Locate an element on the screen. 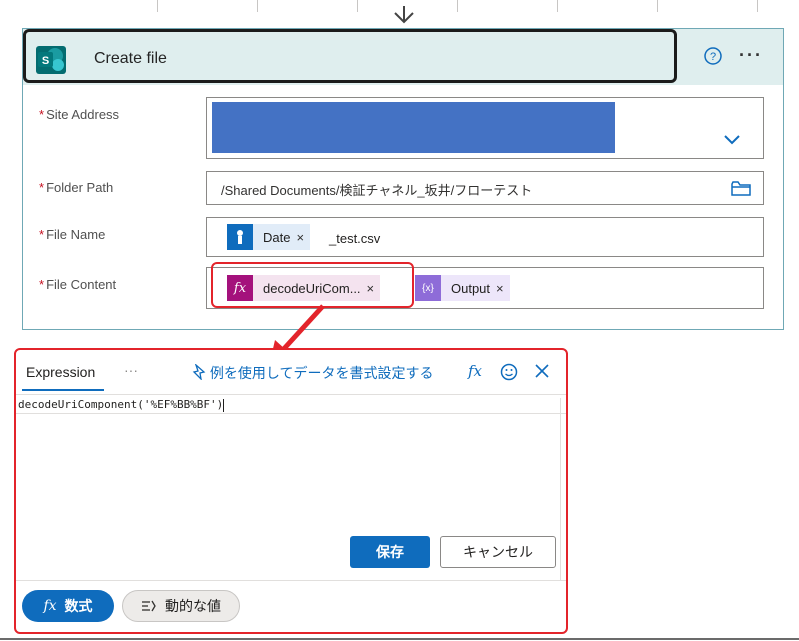  active-tab-indicator is located at coordinates (63, 390).